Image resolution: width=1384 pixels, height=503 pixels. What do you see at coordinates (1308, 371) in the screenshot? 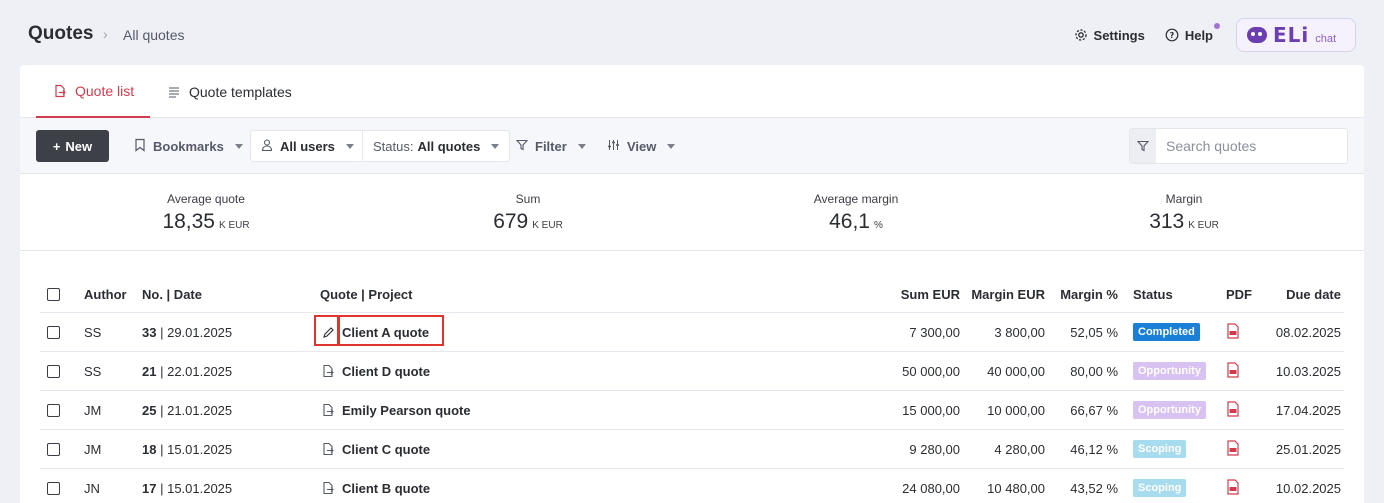
I see `row-due-date: 10.03.2025` at bounding box center [1308, 371].